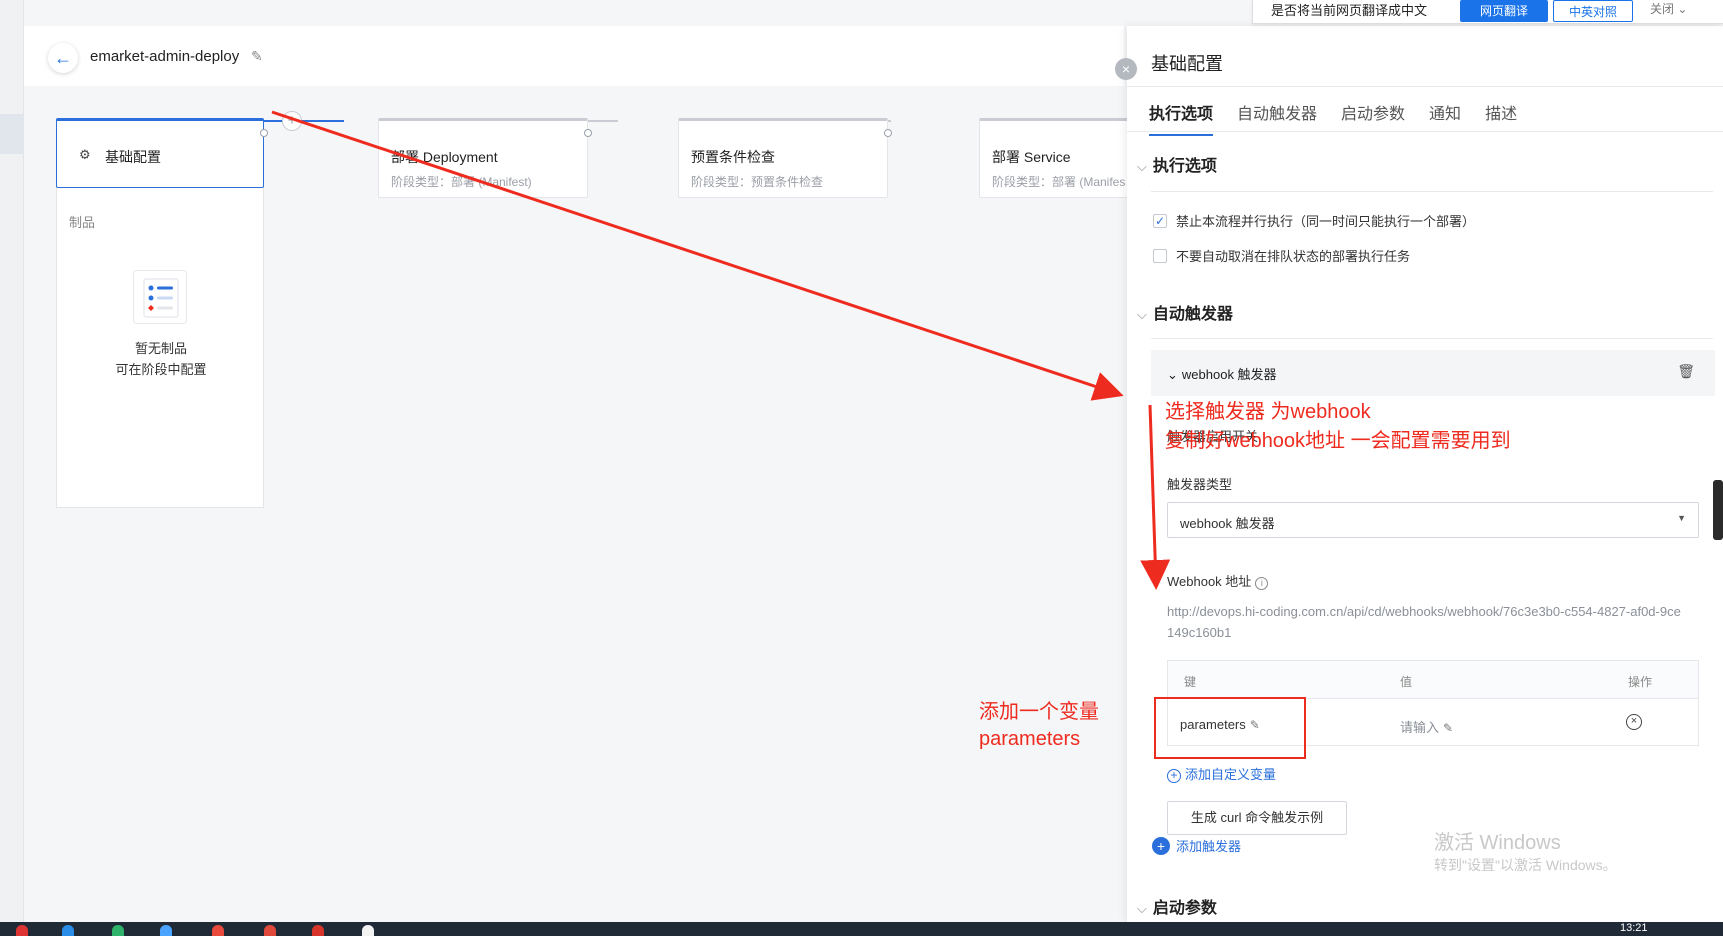 The image size is (1723, 936). I want to click on stage-title: 部署 Deployment, so click(444, 157).